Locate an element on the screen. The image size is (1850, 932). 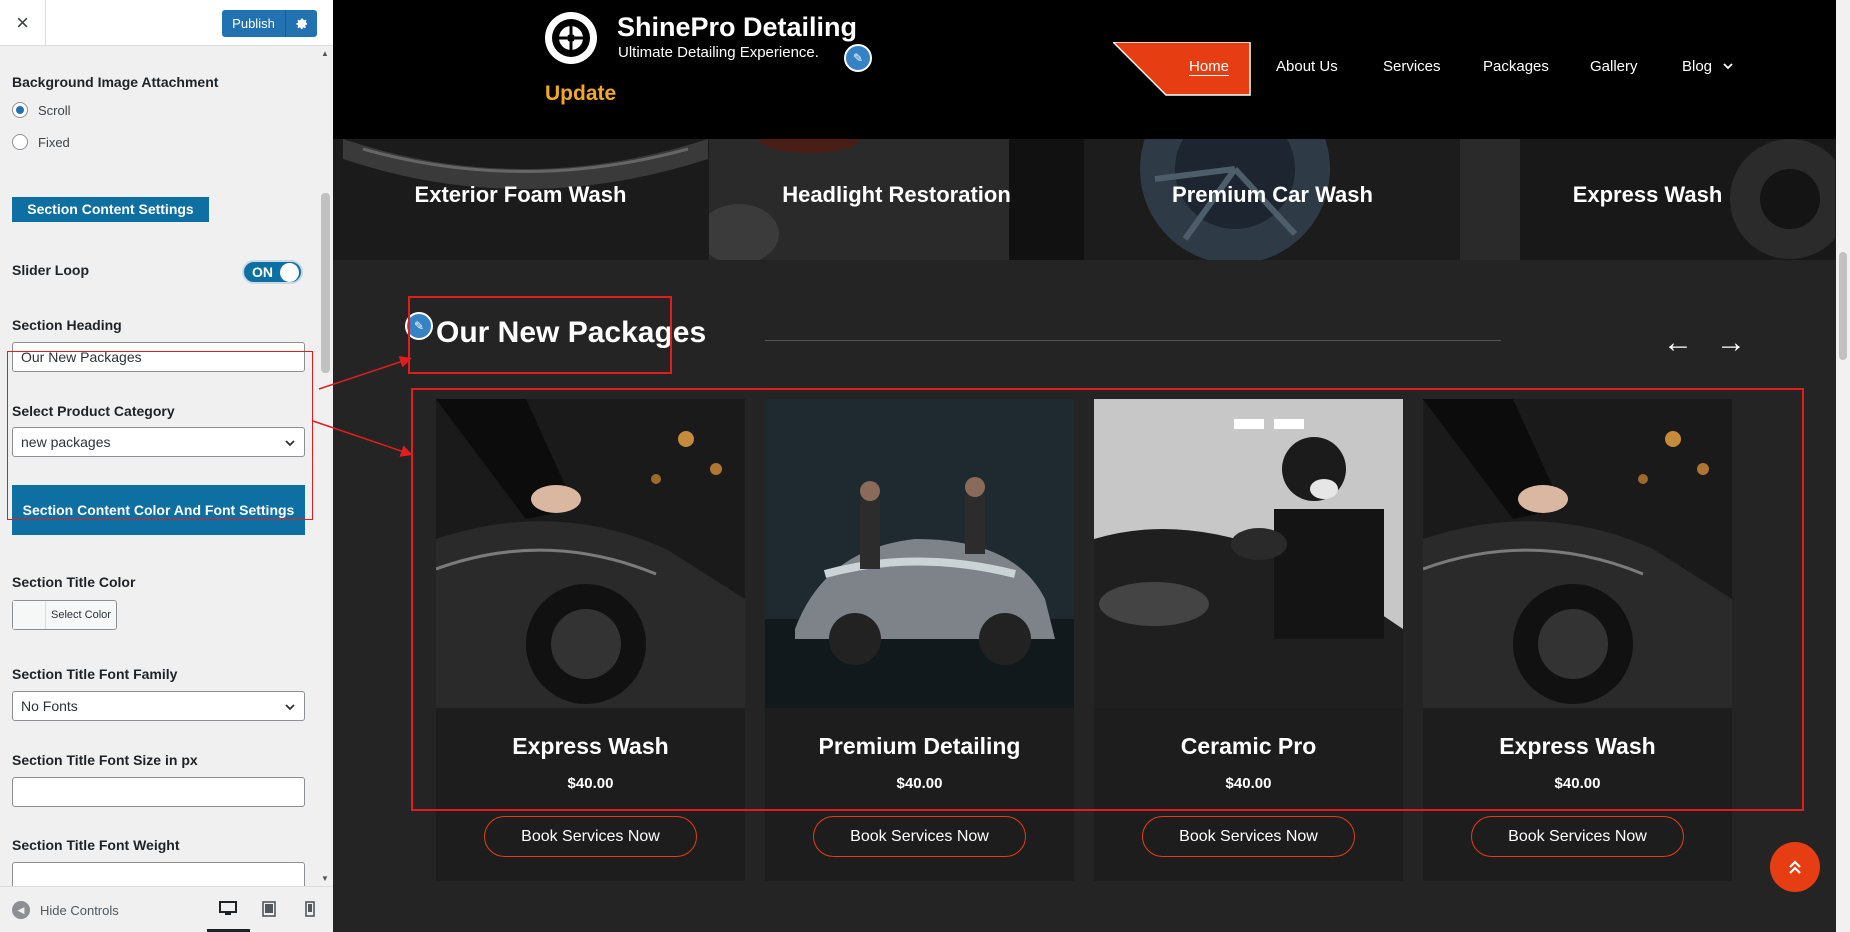
service-title: Headlight Restoration is located at coordinates (896, 194).